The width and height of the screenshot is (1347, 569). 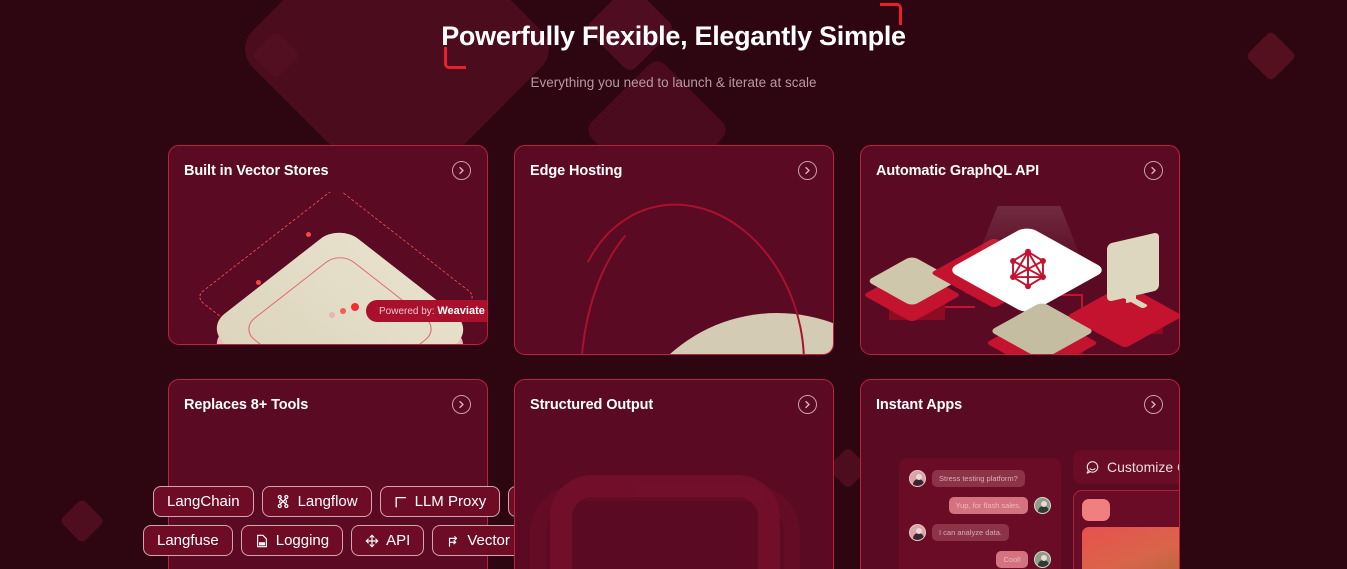 I want to click on chat-message: Stress testing platform?, so click(x=980, y=478).